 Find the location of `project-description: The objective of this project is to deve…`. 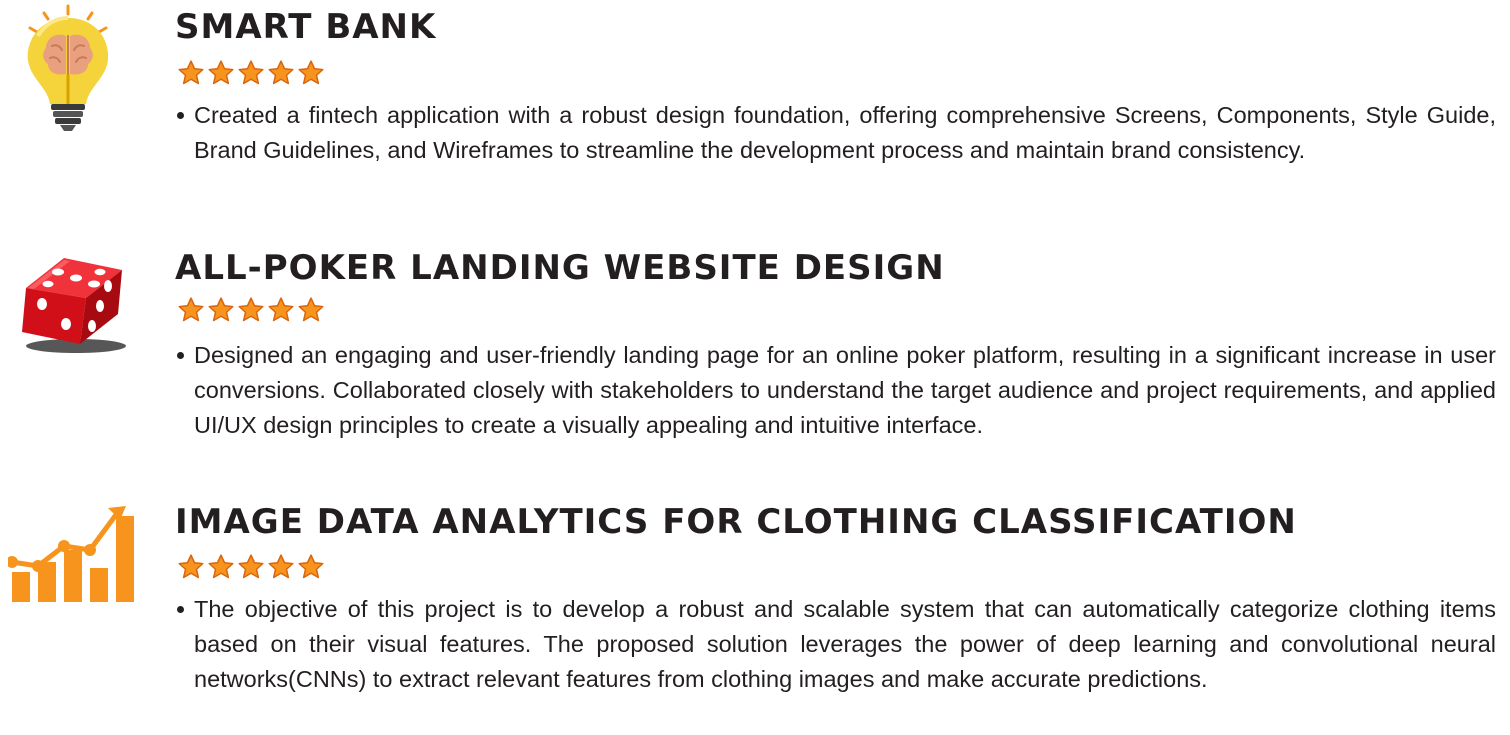

project-description: The objective of this project is to deve… is located at coordinates (833, 644).